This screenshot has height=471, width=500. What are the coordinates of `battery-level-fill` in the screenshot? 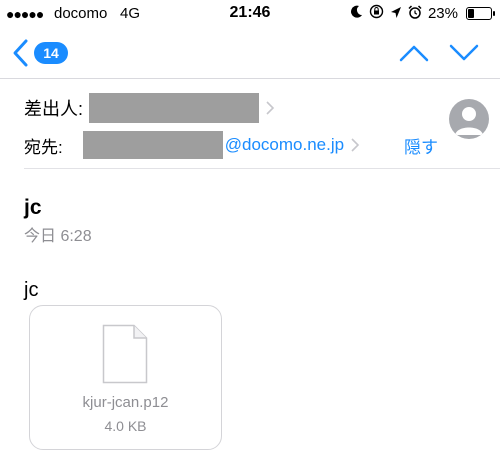 It's located at (471, 13).